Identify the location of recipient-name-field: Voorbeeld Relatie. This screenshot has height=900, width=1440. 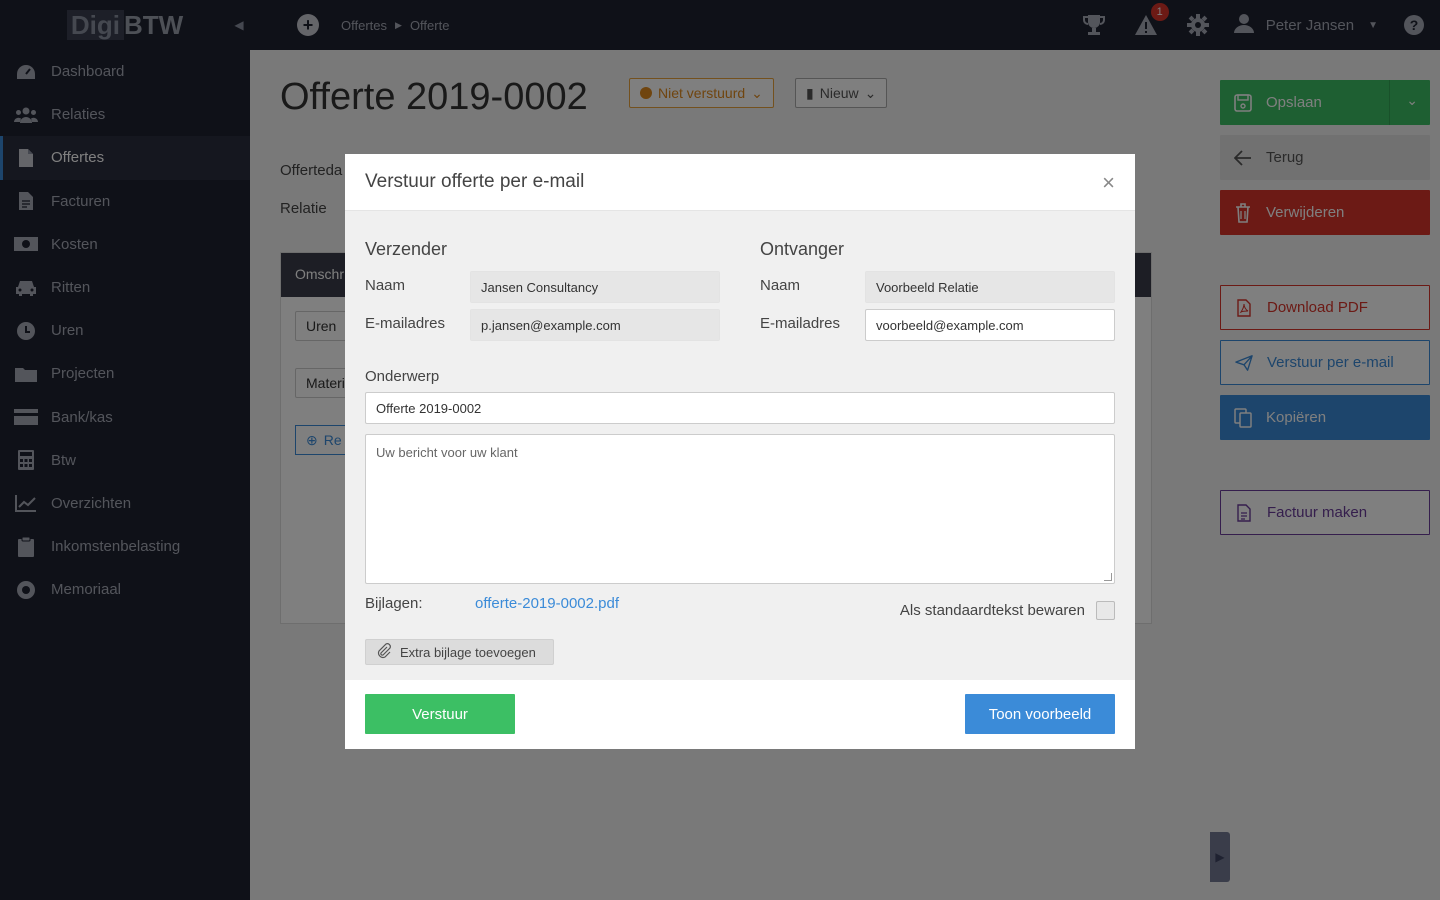
(990, 287).